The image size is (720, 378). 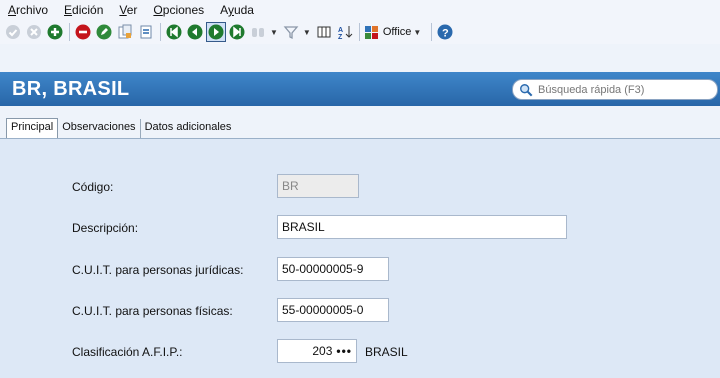 I want to click on tab-observaciones: Observaciones, so click(x=99, y=128).